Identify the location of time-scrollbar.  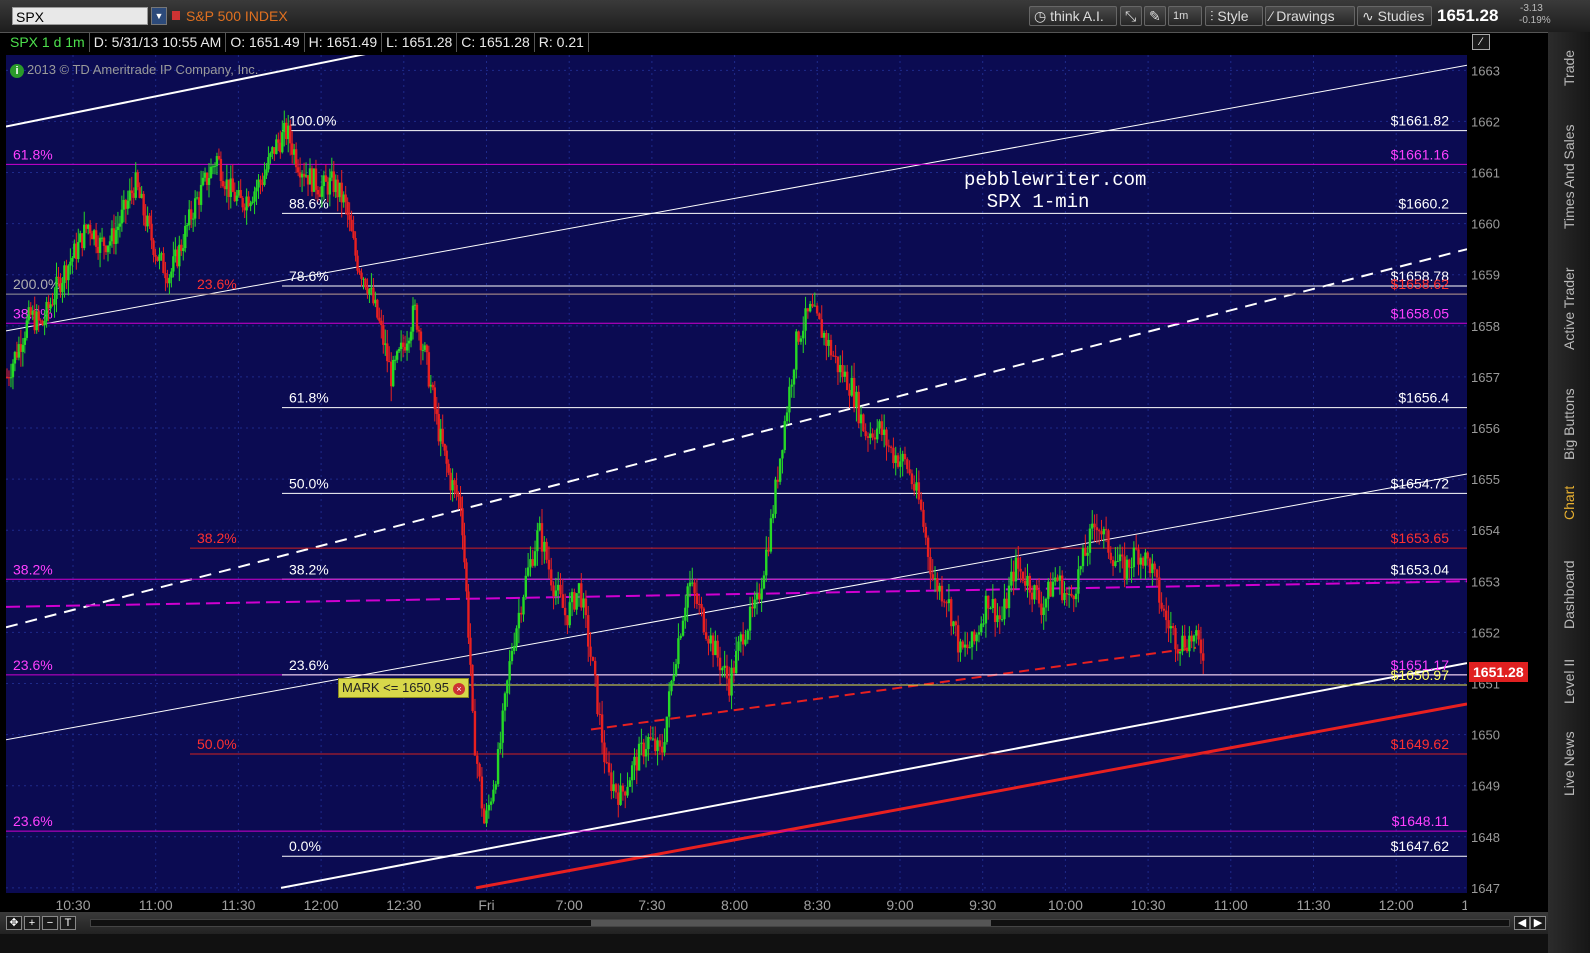
(800, 923).